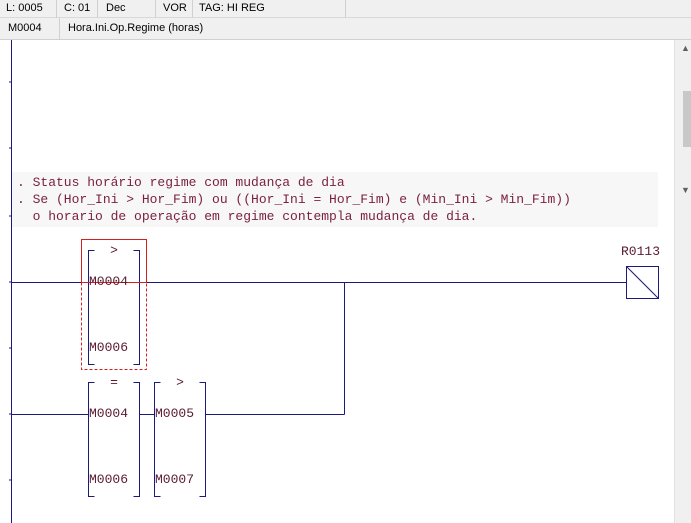  What do you see at coordinates (28, 9) in the screenshot?
I see `status-line: L: 0005` at bounding box center [28, 9].